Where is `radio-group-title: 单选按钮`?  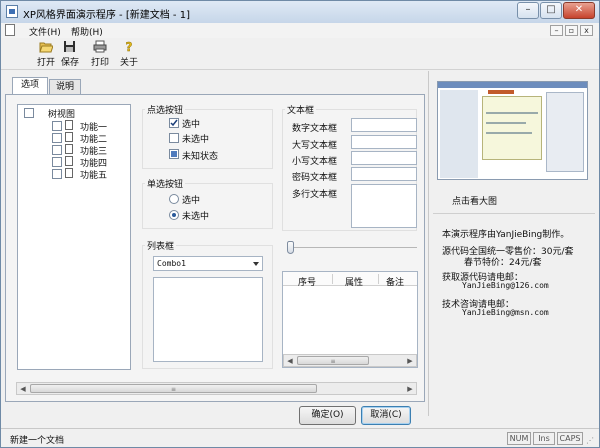
radio-group-title: 单选按钮 is located at coordinates (165, 183).